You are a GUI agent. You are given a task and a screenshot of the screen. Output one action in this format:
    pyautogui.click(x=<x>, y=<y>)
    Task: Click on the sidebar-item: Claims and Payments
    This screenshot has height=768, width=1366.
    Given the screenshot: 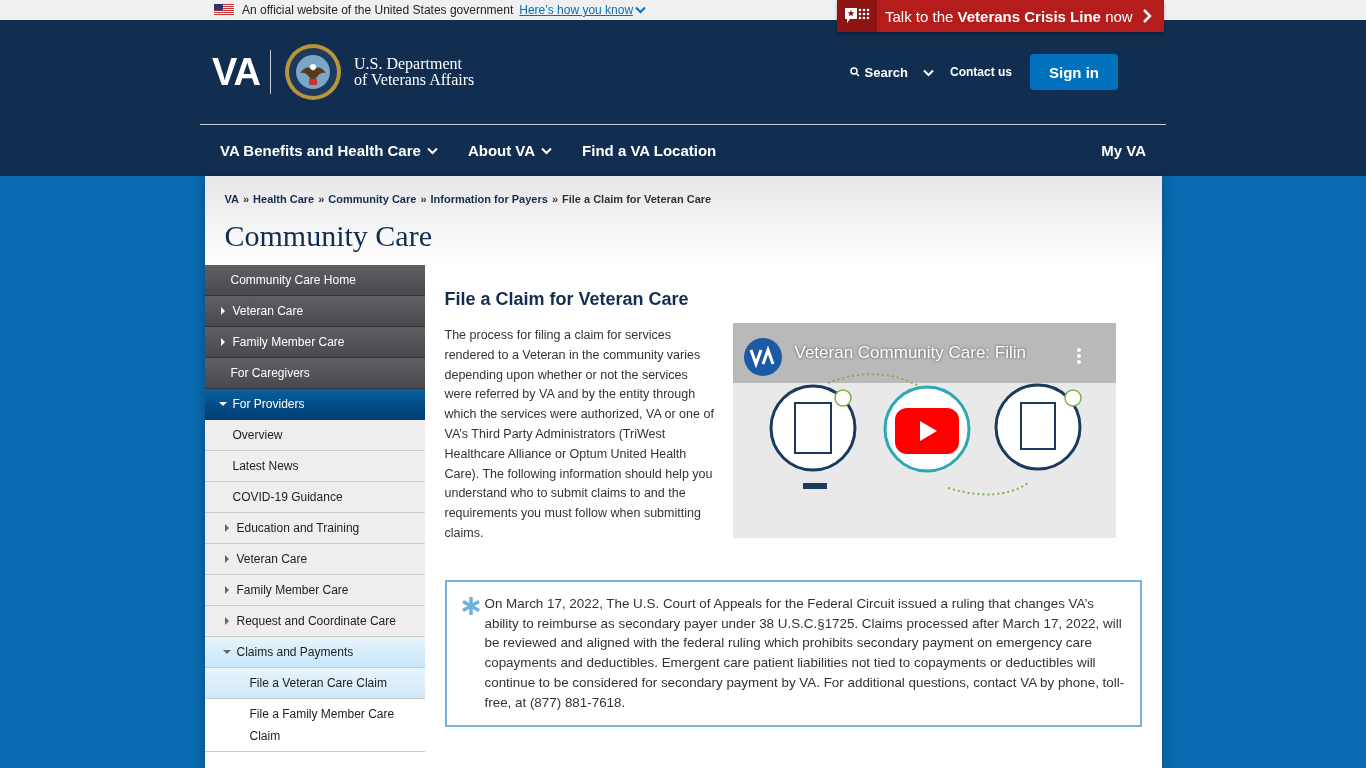 What is the action you would take?
    pyautogui.click(x=314, y=652)
    